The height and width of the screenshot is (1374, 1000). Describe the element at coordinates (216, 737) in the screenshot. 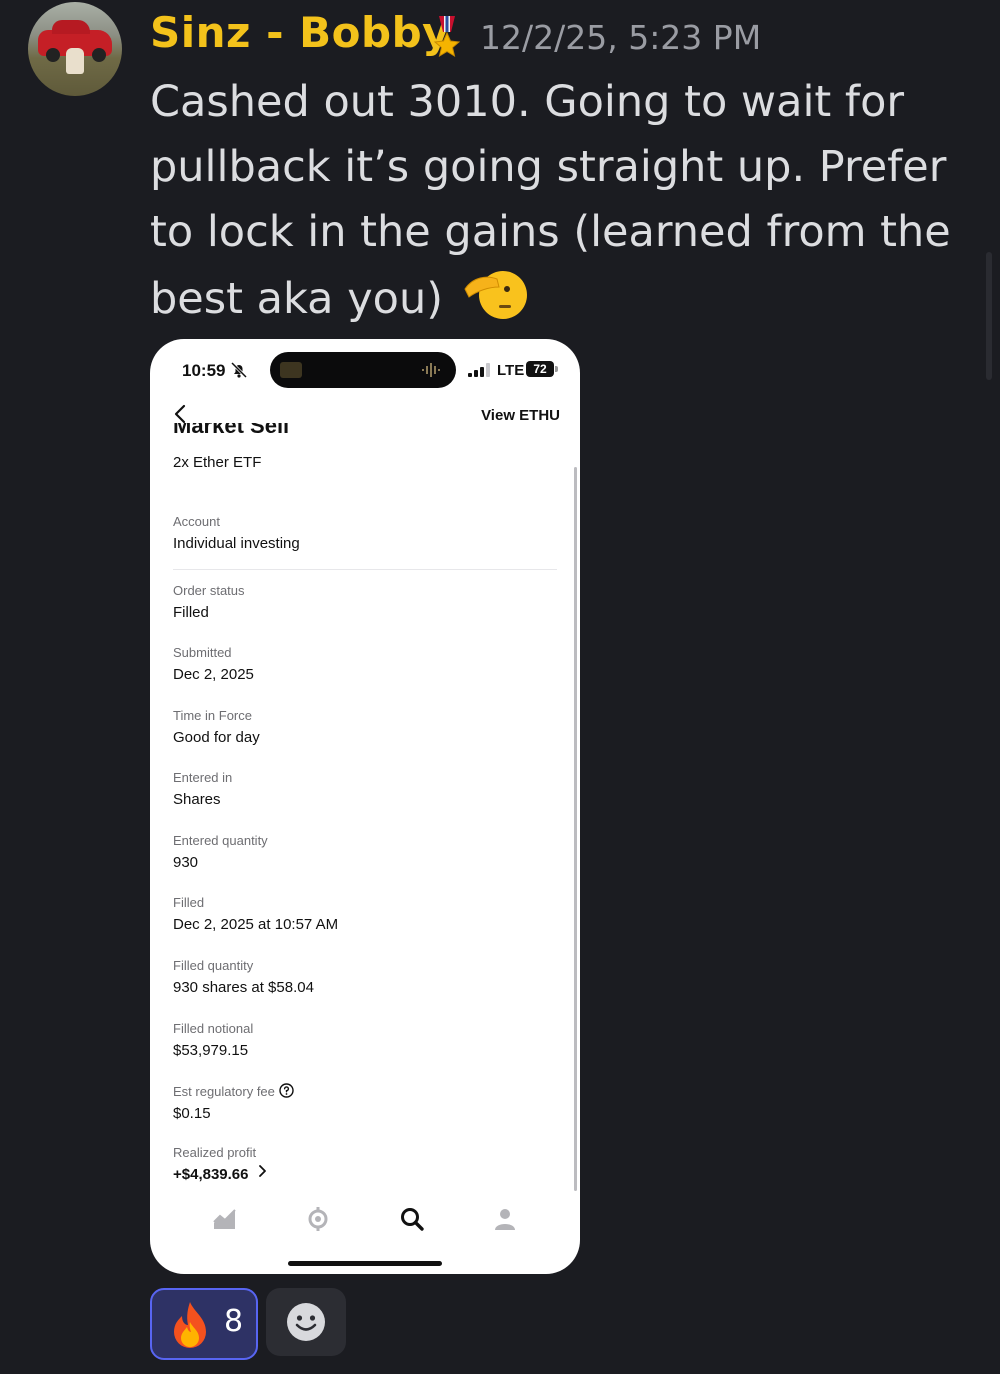

I see `field-value: Good for day` at that location.